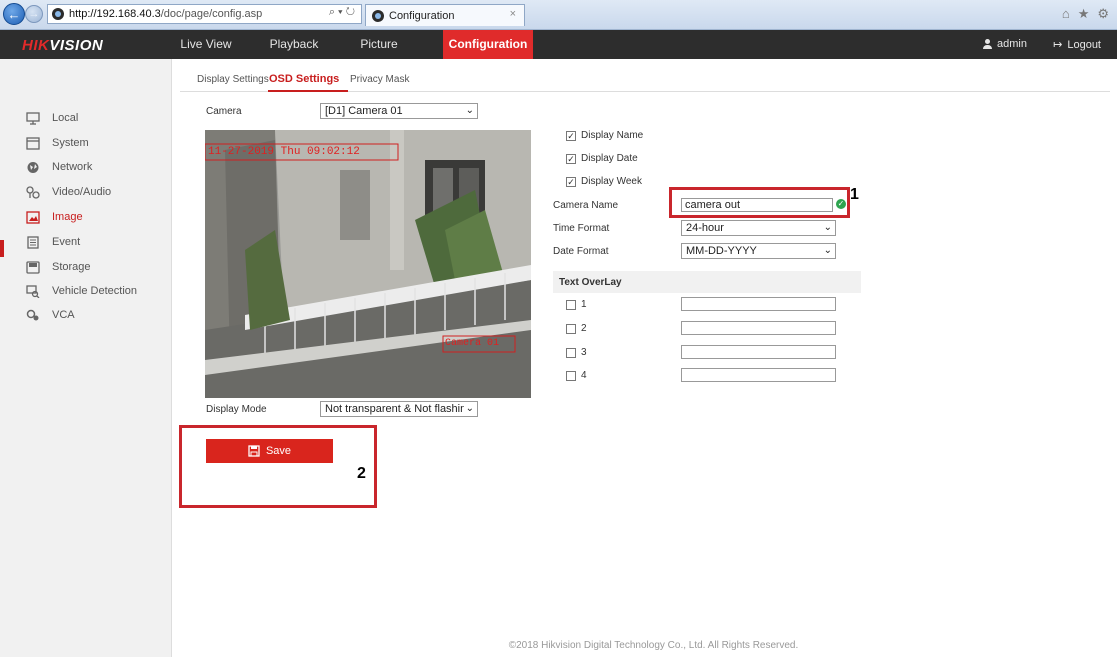 The image size is (1117, 657). What do you see at coordinates (32, 314) in the screenshot?
I see `vca-gear-icon` at bounding box center [32, 314].